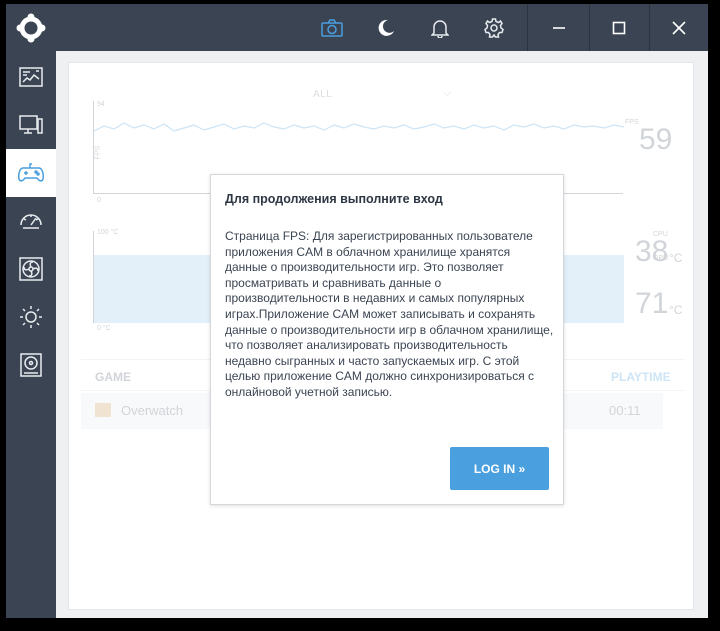  I want to click on sidebar-item-overclock, so click(31, 221).